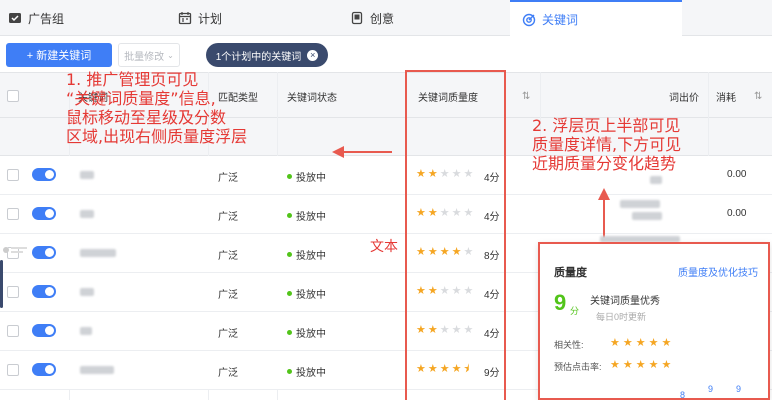  Describe the element at coordinates (1, 284) in the screenshot. I see `side-drawer-handle` at that location.